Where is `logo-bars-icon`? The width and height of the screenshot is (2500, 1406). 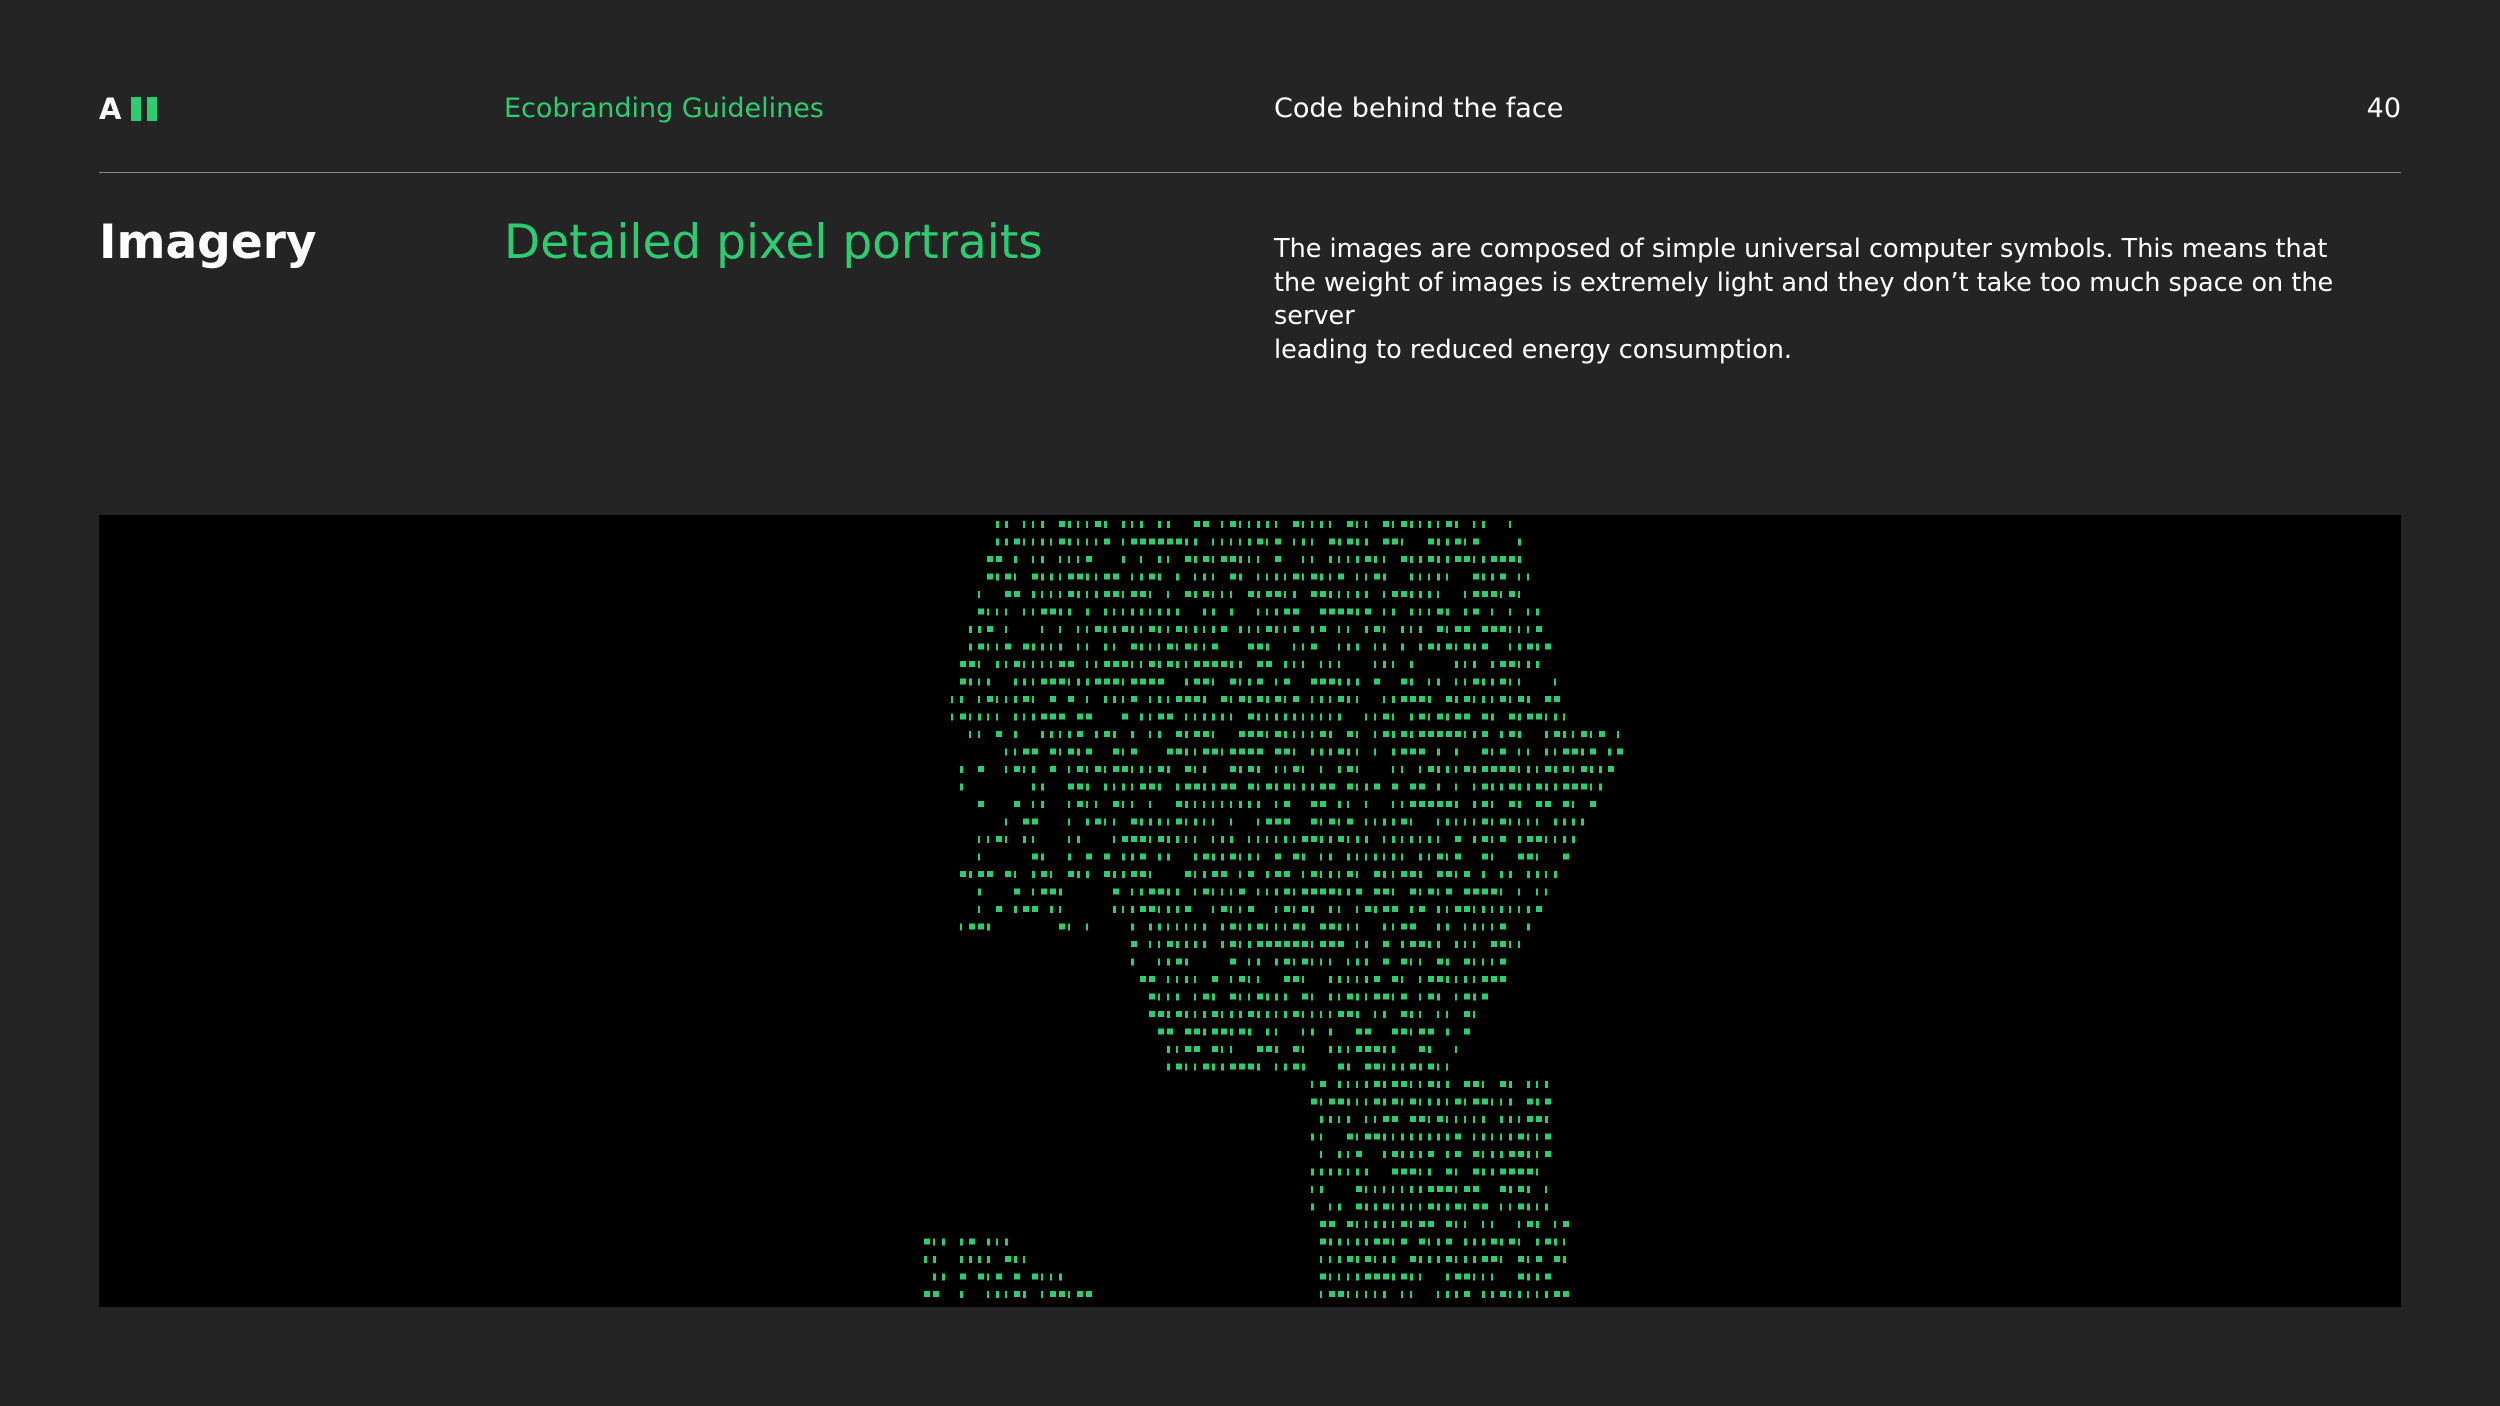
logo-bars-icon is located at coordinates (144, 109).